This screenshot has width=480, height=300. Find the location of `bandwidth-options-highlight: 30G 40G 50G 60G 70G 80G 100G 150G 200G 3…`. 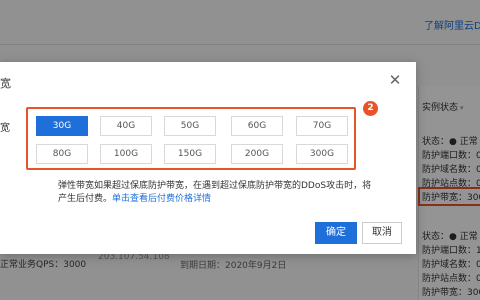

bandwidth-options-highlight: 30G 40G 50G 60G 70G 80G 100G 150G 200G 3… is located at coordinates (191, 138).